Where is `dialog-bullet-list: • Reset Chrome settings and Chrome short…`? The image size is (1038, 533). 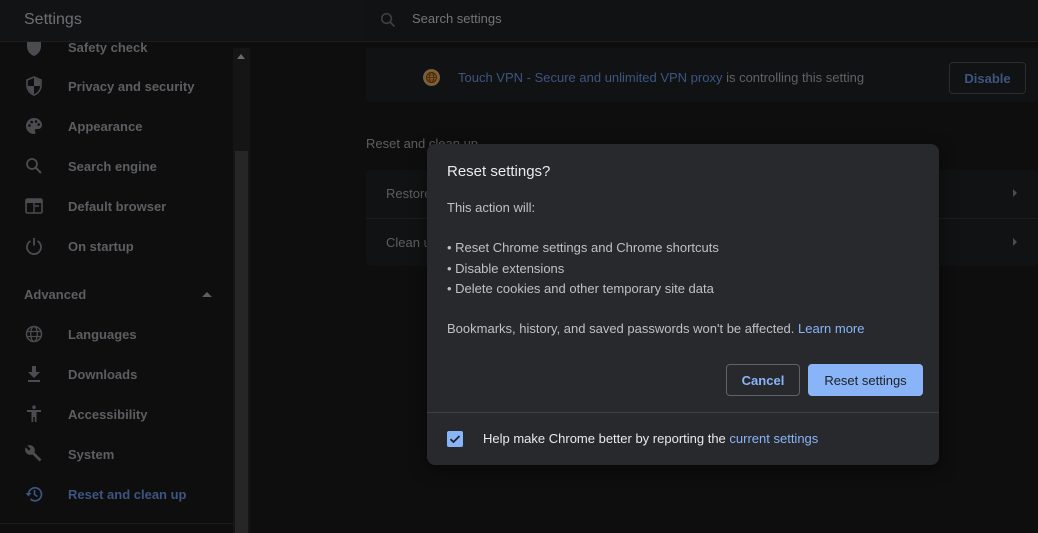 dialog-bullet-list: • Reset Chrome settings and Chrome short… is located at coordinates (583, 269).